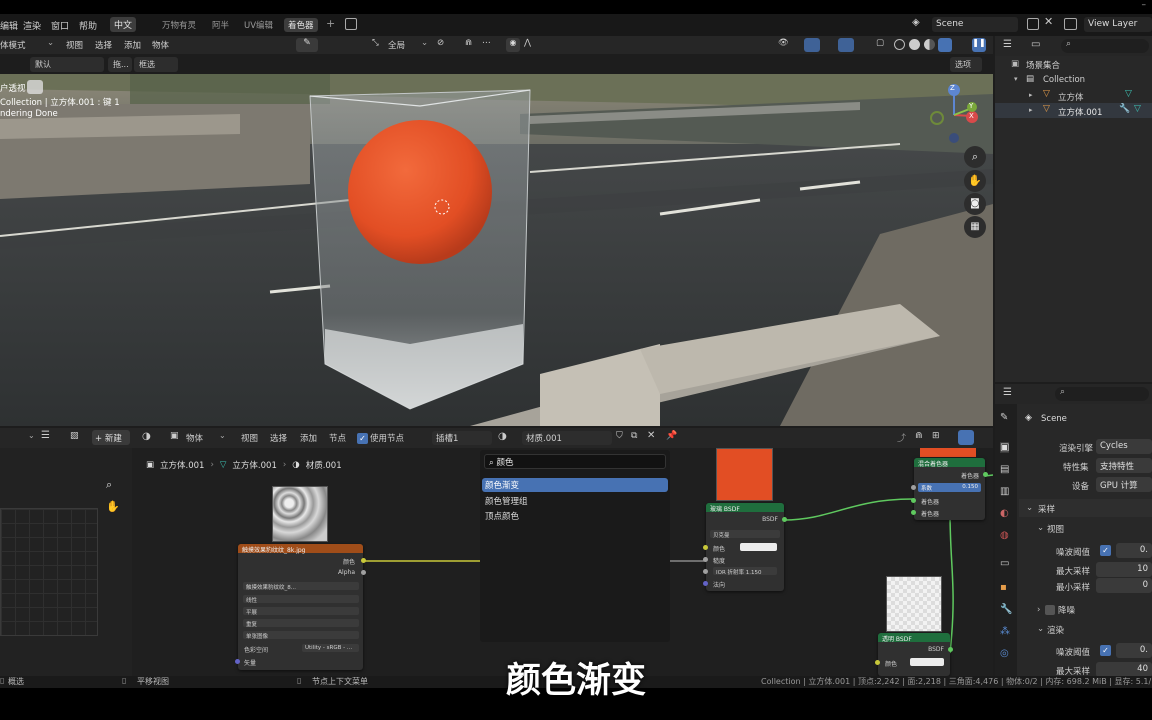  Describe the element at coordinates (1124, 446) in the screenshot. I see `render-engine-dropdown: Cycles` at that location.